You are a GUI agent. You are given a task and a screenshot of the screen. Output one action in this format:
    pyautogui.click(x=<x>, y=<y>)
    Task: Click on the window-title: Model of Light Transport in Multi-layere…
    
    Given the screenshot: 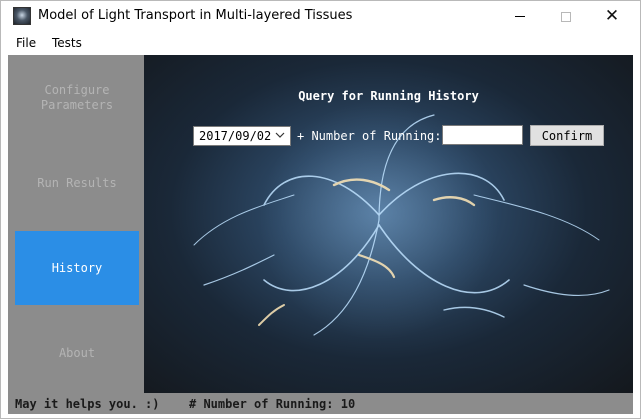 What is the action you would take?
    pyautogui.click(x=195, y=15)
    